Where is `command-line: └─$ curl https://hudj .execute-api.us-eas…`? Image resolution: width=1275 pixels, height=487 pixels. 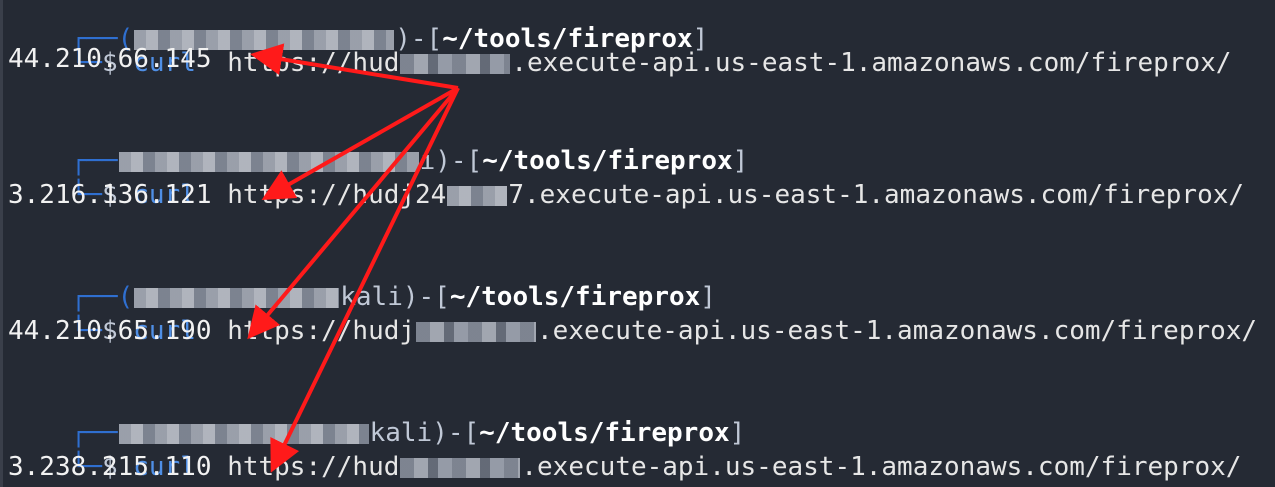 command-line: └─$ curl https://hudj .execute-api.us-eas… is located at coordinates (632, 313).